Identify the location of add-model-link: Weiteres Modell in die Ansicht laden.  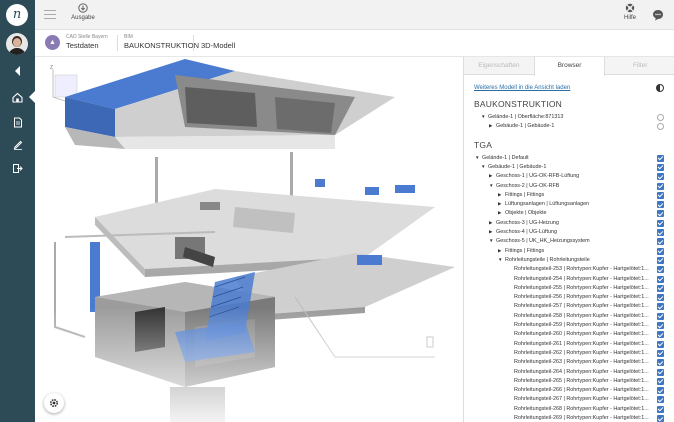
(522, 88).